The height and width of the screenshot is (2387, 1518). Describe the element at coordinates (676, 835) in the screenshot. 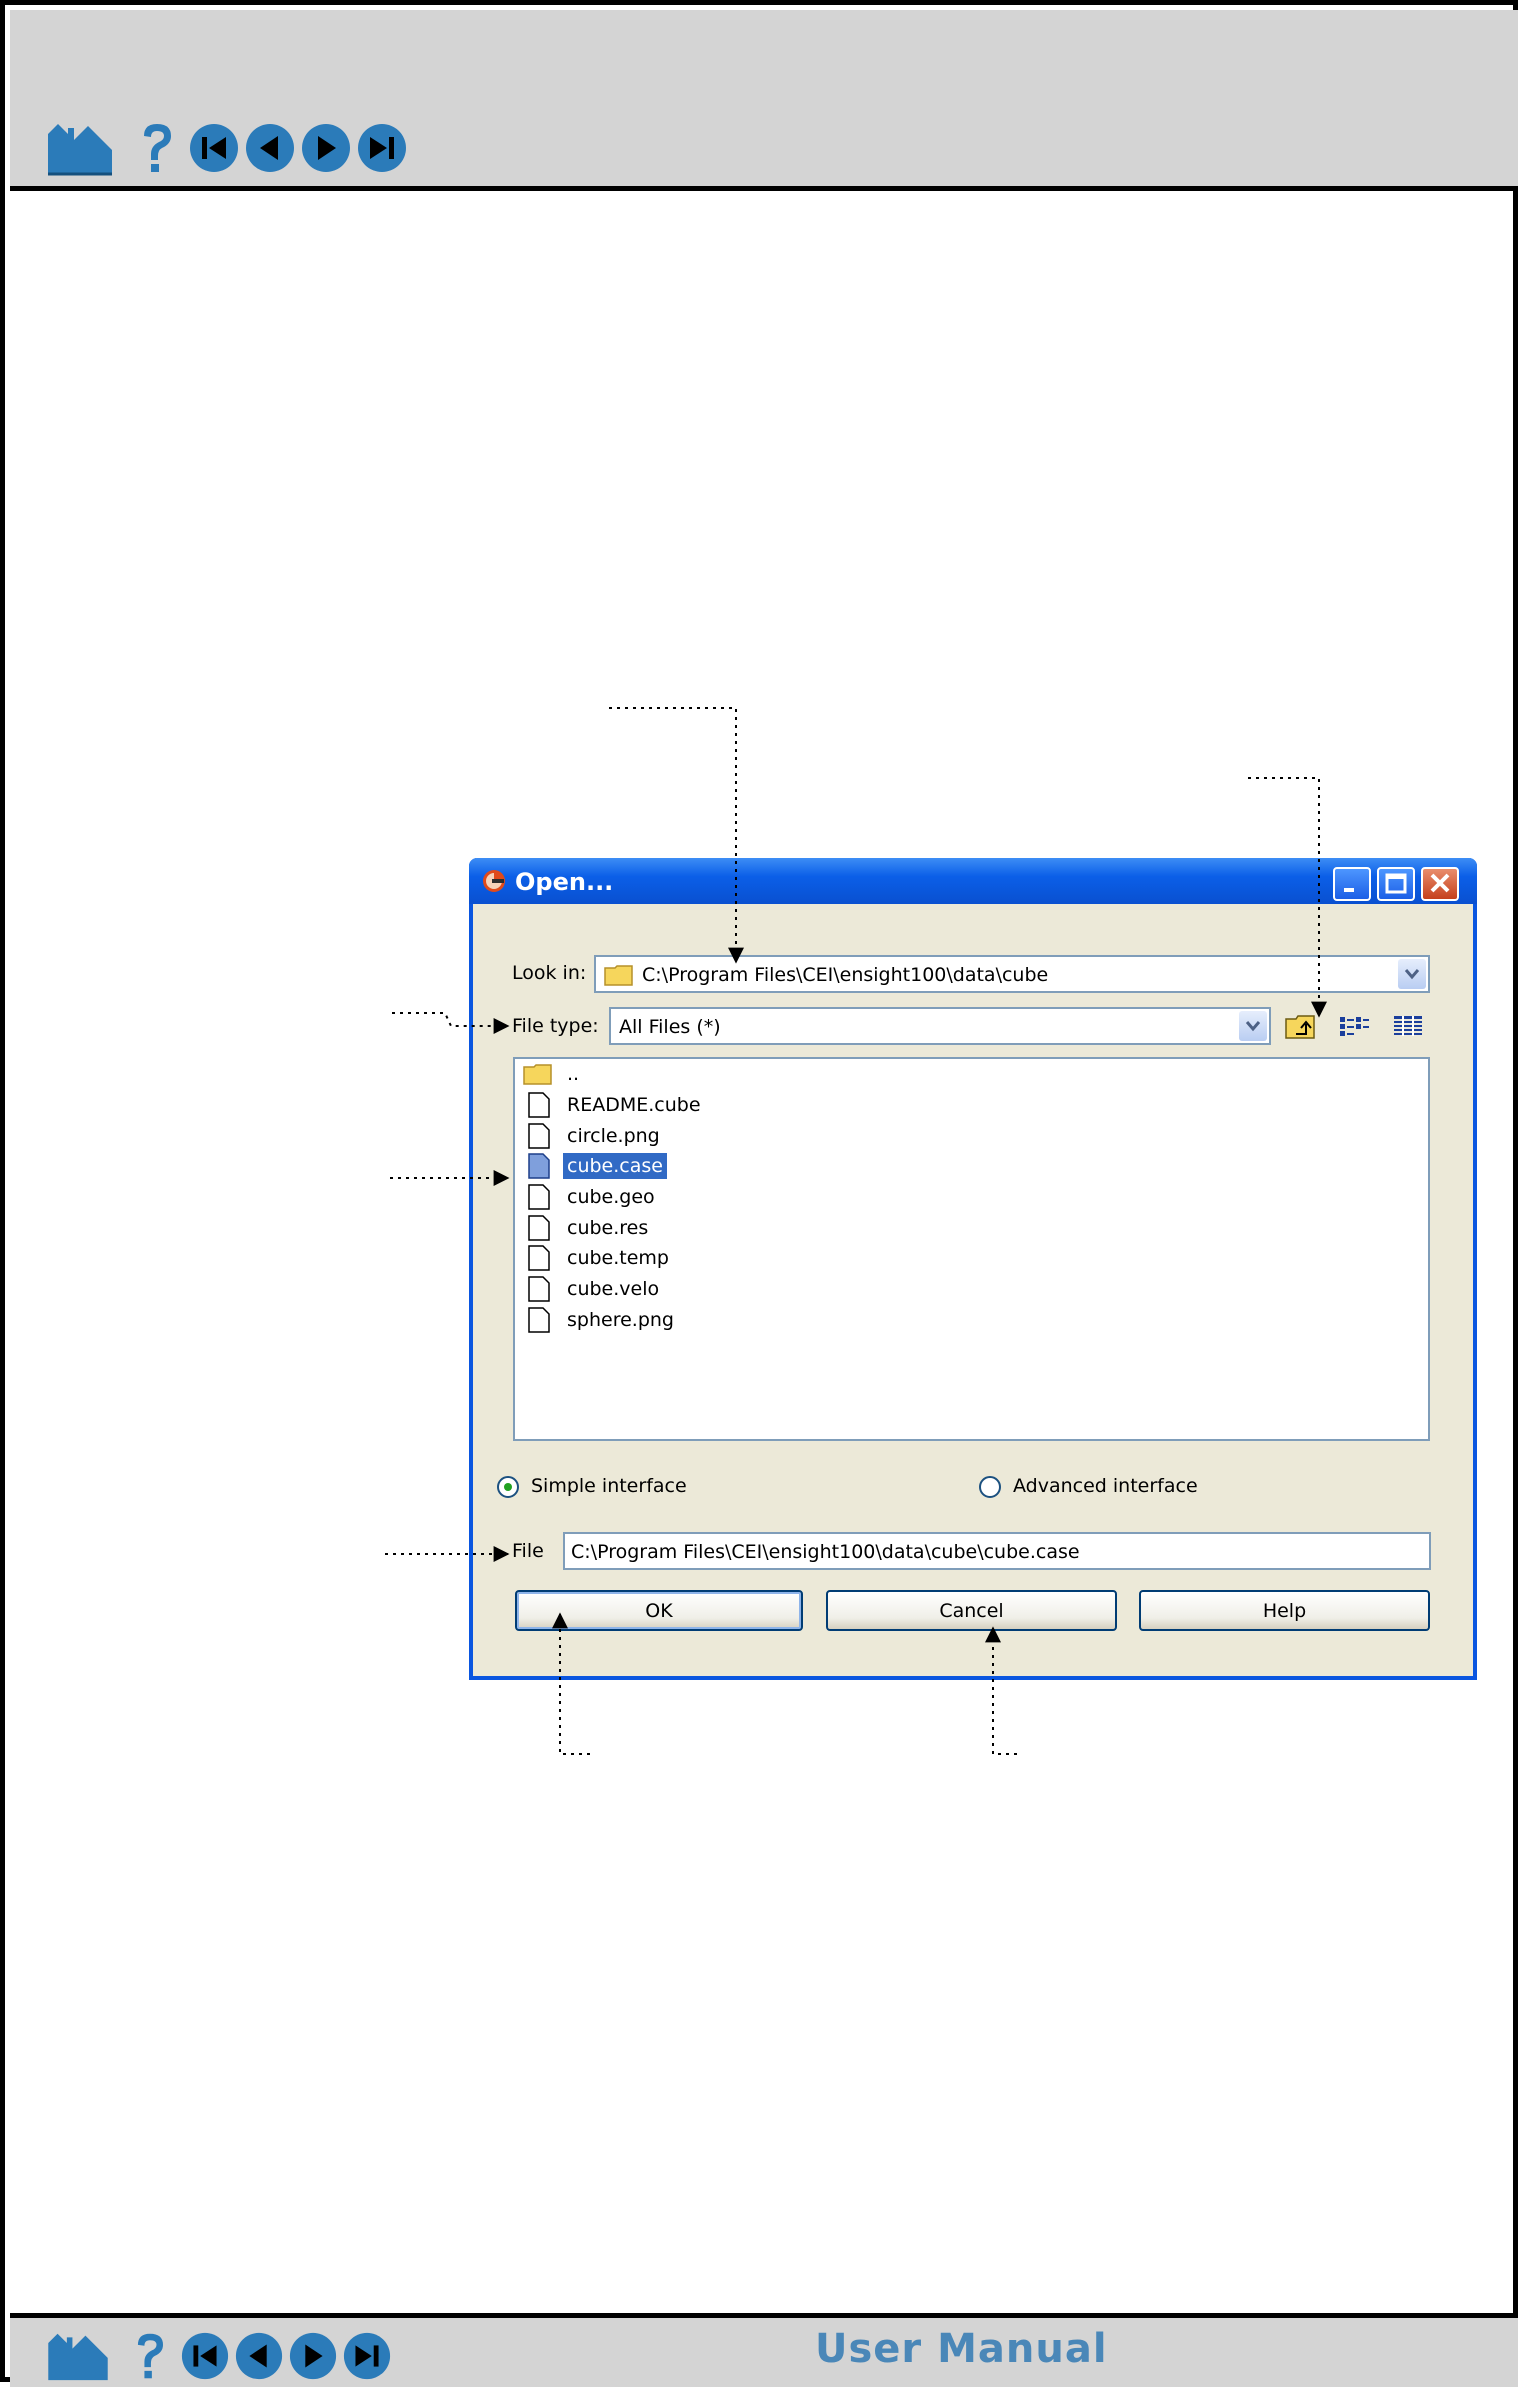

I see `look-in-callout` at that location.